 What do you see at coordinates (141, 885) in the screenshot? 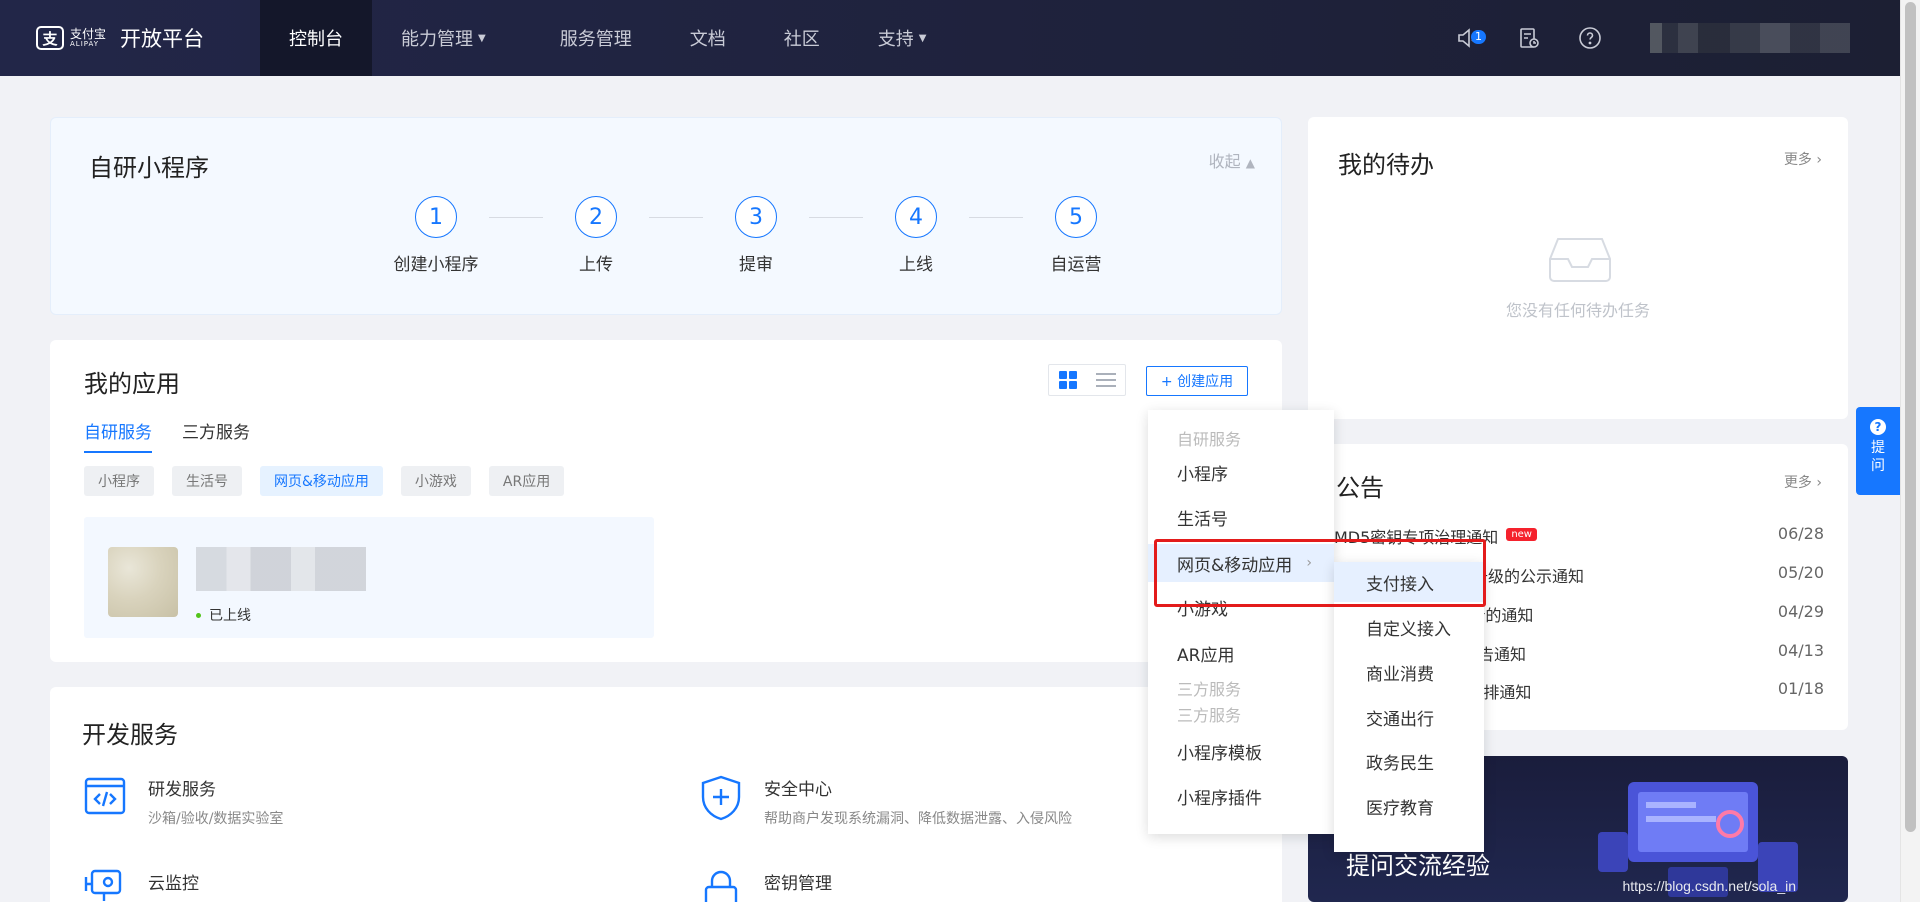
I see `service-monitor: 云监控` at bounding box center [141, 885].